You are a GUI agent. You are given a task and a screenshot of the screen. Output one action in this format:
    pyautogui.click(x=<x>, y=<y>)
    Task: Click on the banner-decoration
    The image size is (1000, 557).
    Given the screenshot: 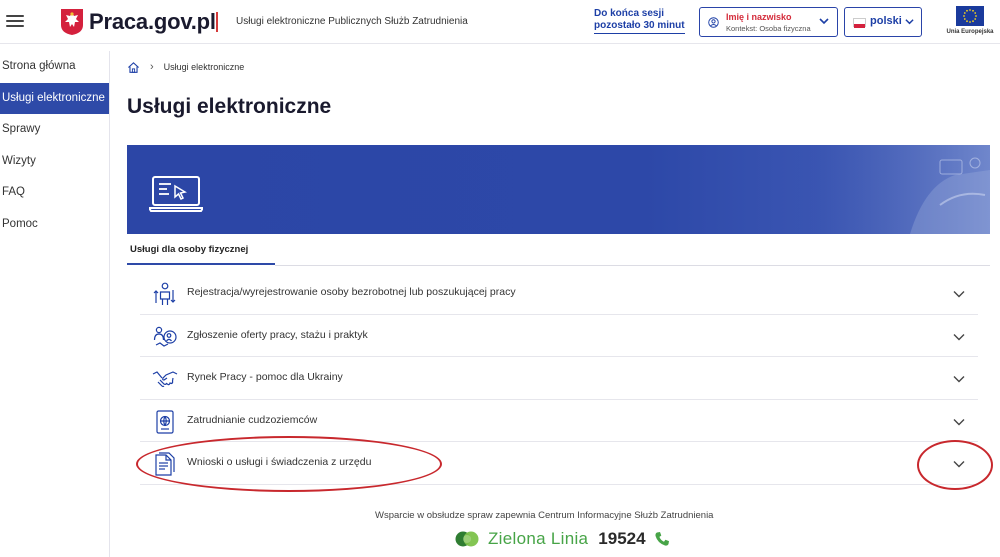 What is the action you would take?
    pyautogui.click(x=890, y=189)
    